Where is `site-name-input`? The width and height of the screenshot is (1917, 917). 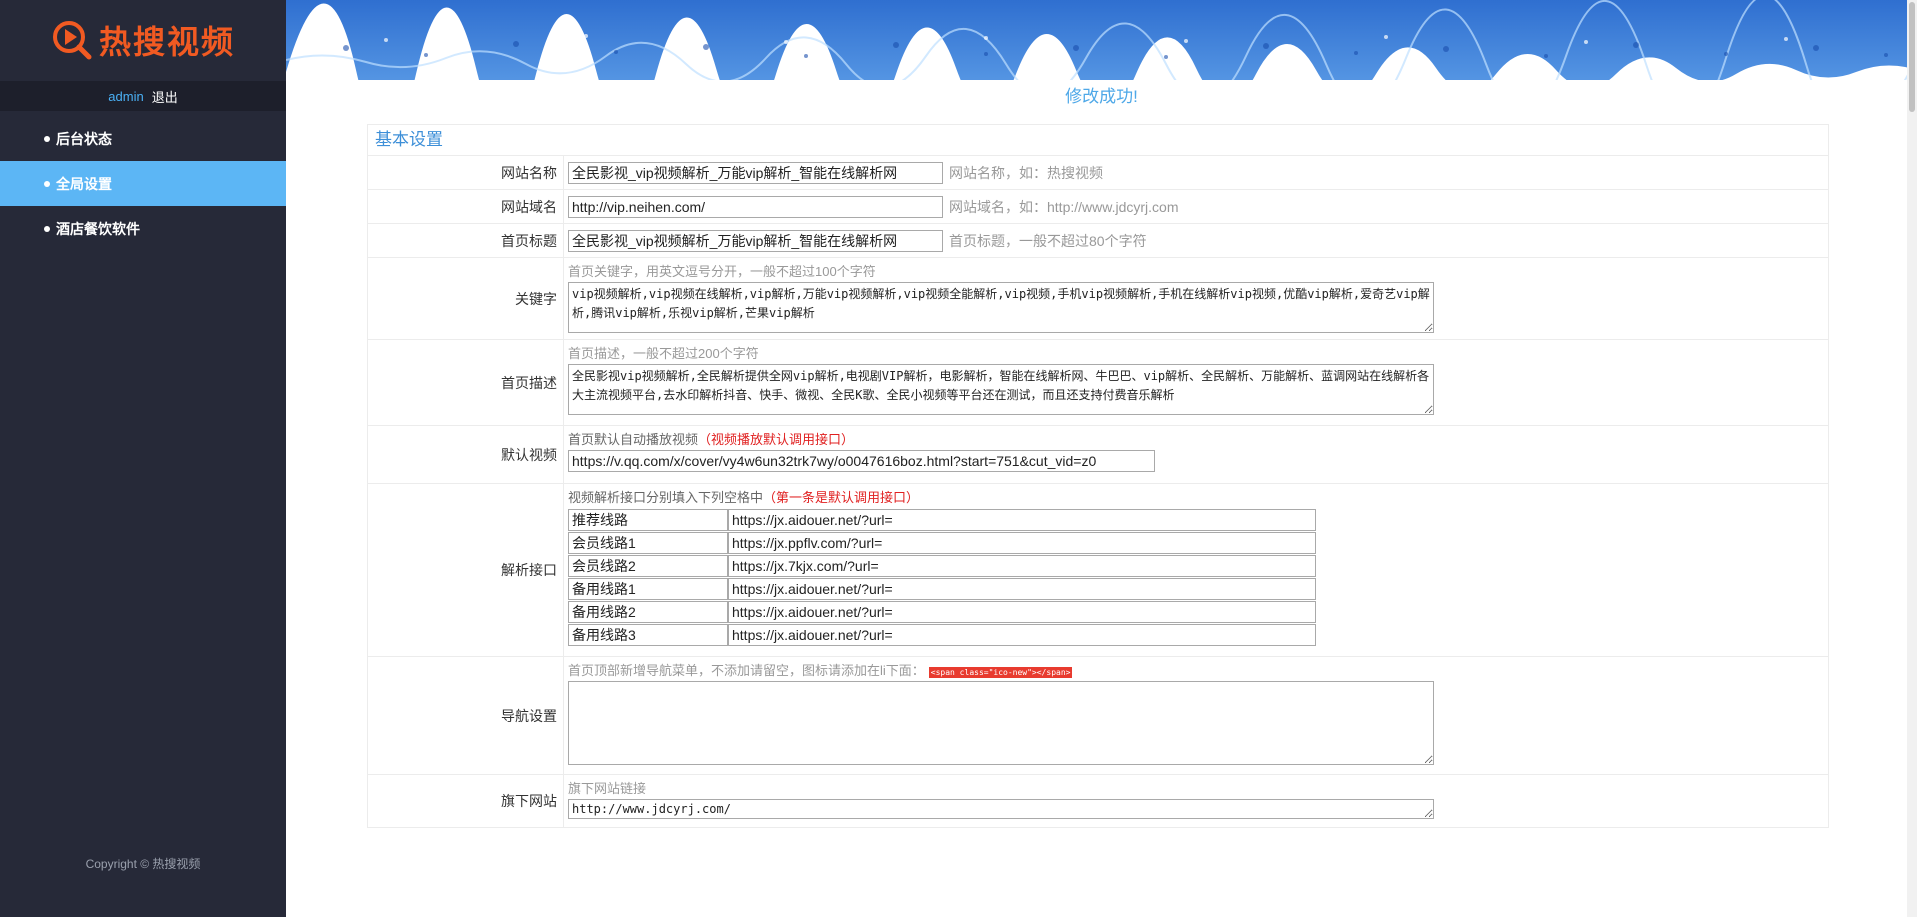
site-name-input is located at coordinates (755, 172).